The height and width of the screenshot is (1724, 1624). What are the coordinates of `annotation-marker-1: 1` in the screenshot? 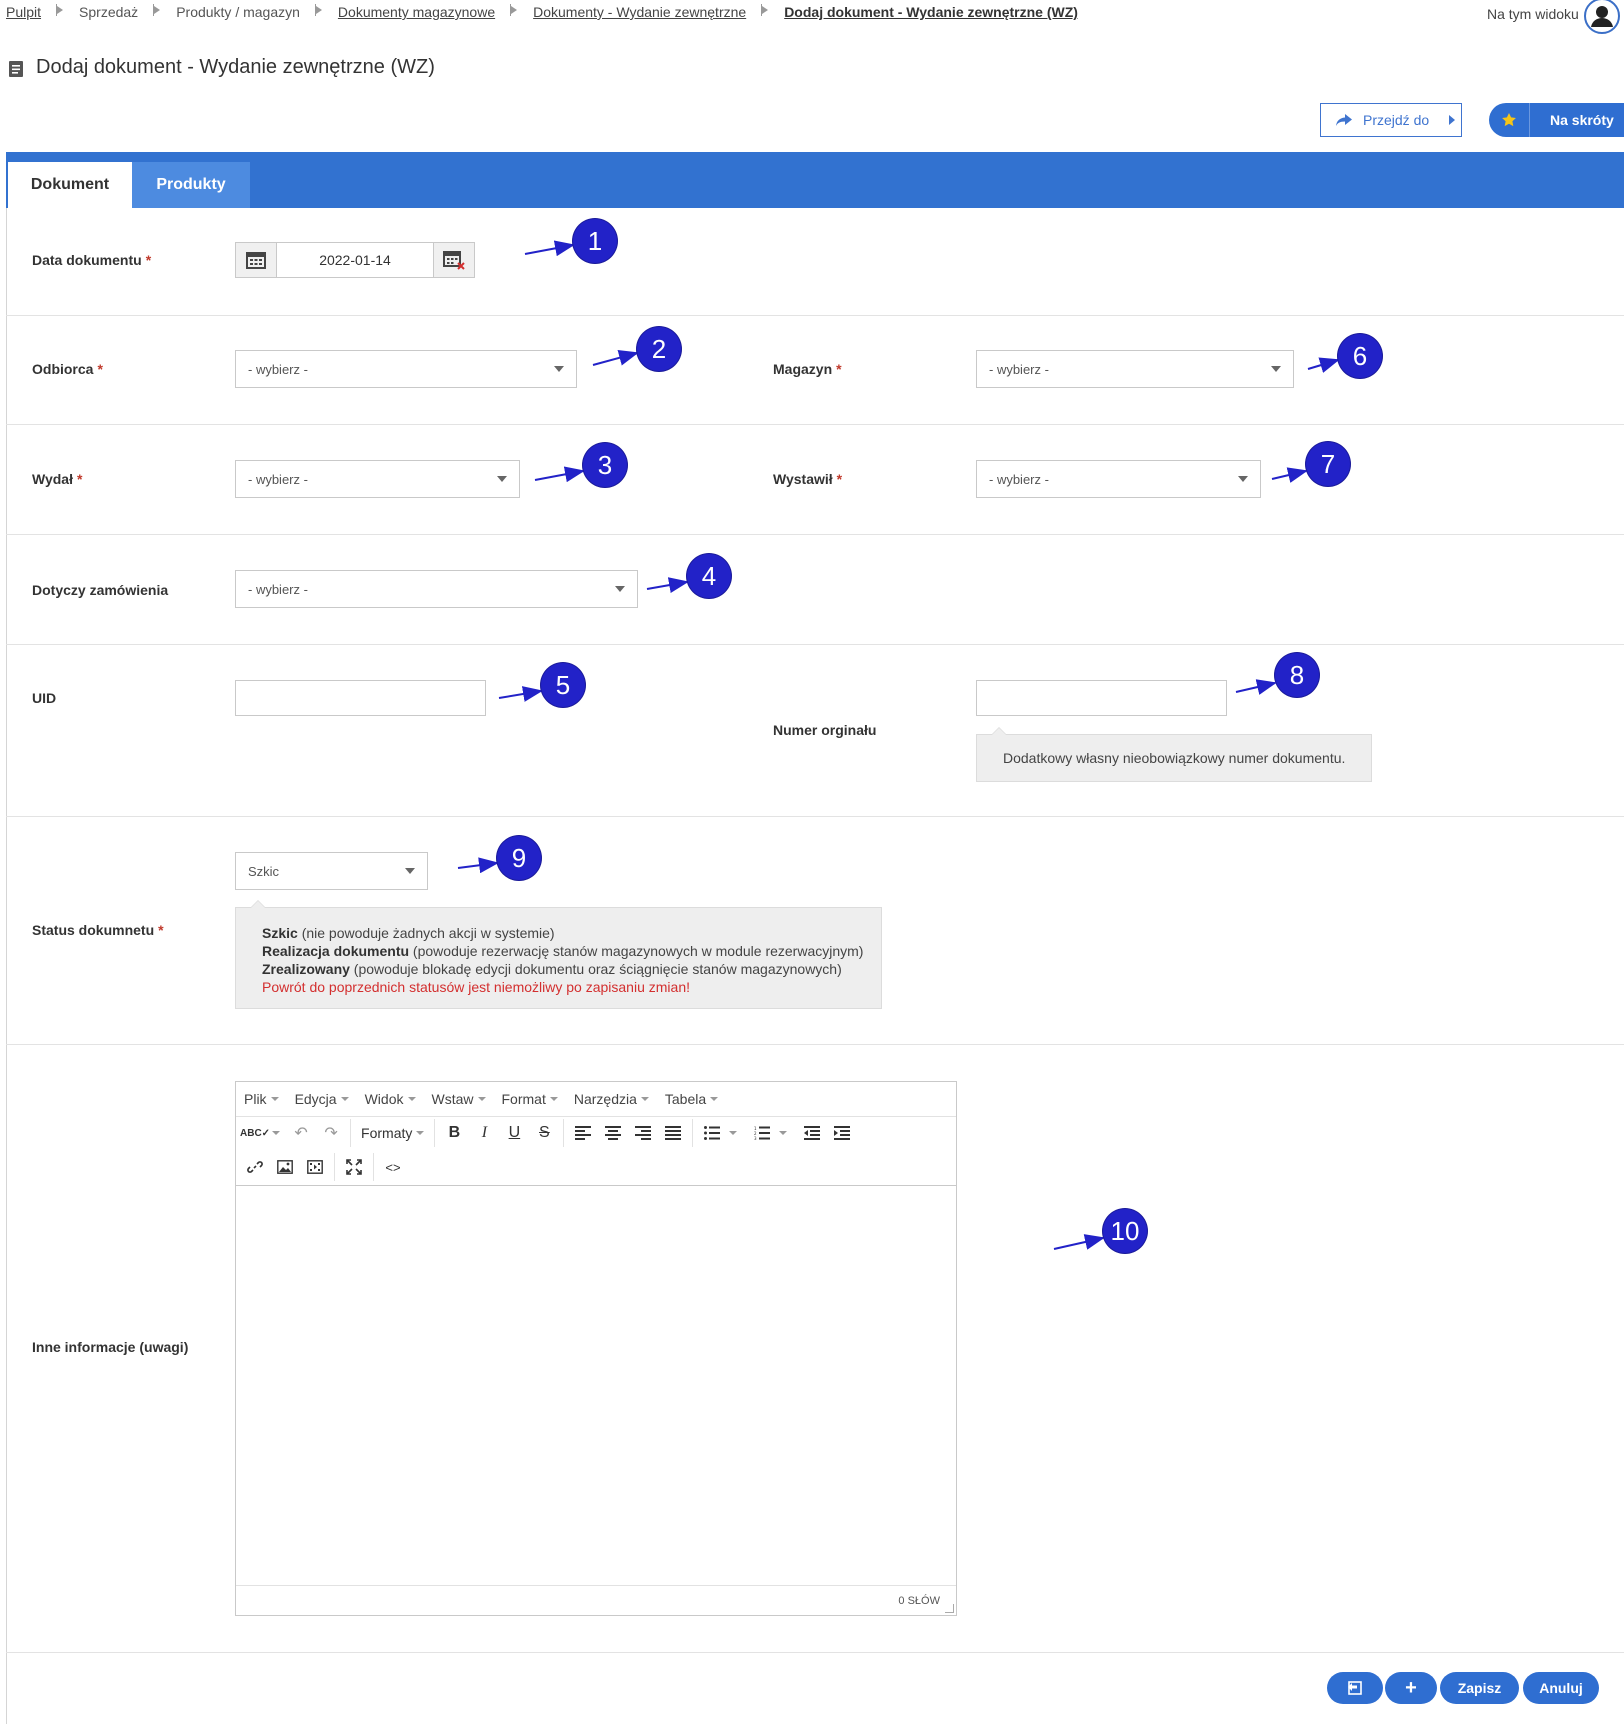 It's located at (595, 241).